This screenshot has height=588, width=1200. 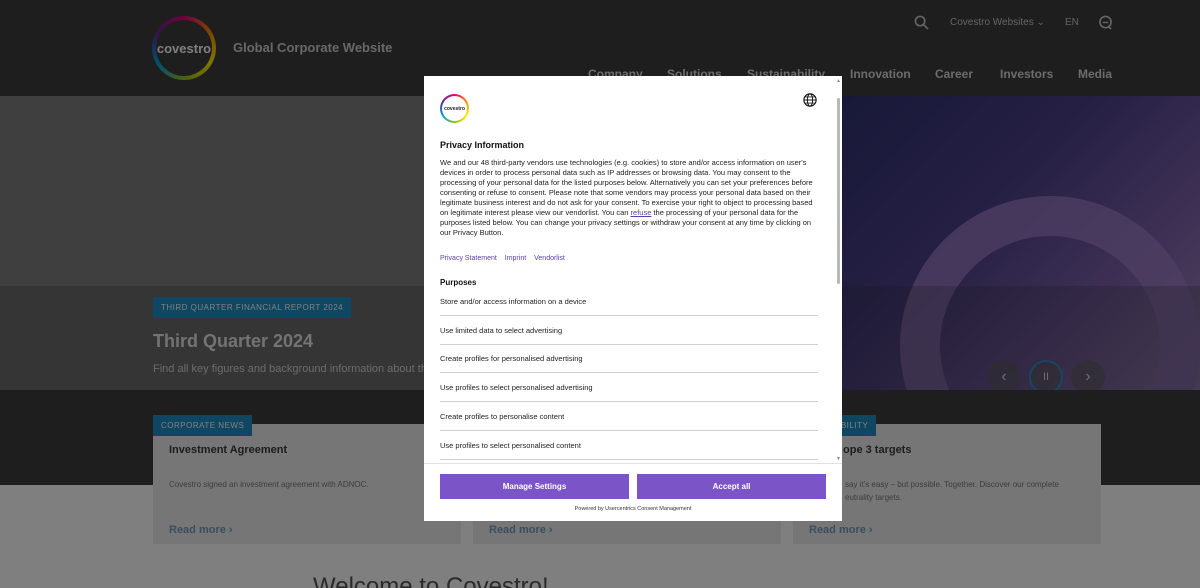 I want to click on purpose-item: Create profiles to personalise content, so click(x=629, y=417).